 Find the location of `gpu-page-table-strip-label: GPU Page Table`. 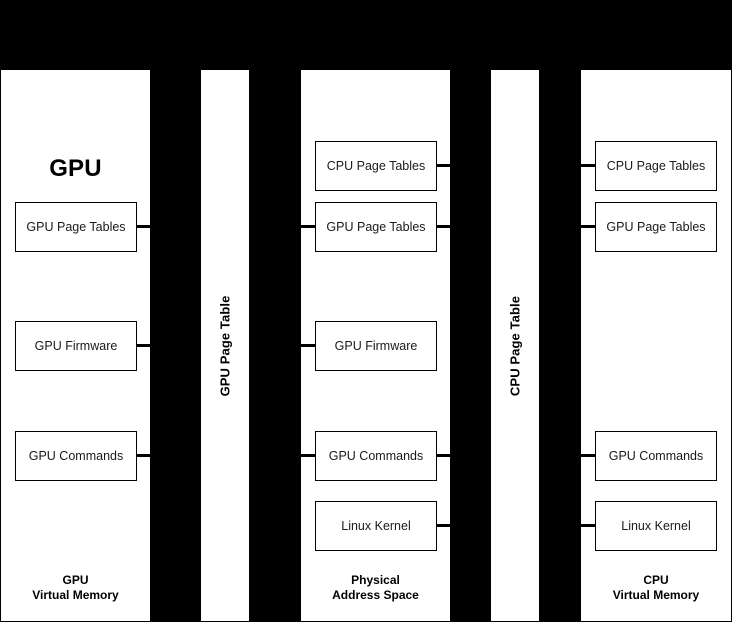

gpu-page-table-strip-label: GPU Page Table is located at coordinates (225, 345).